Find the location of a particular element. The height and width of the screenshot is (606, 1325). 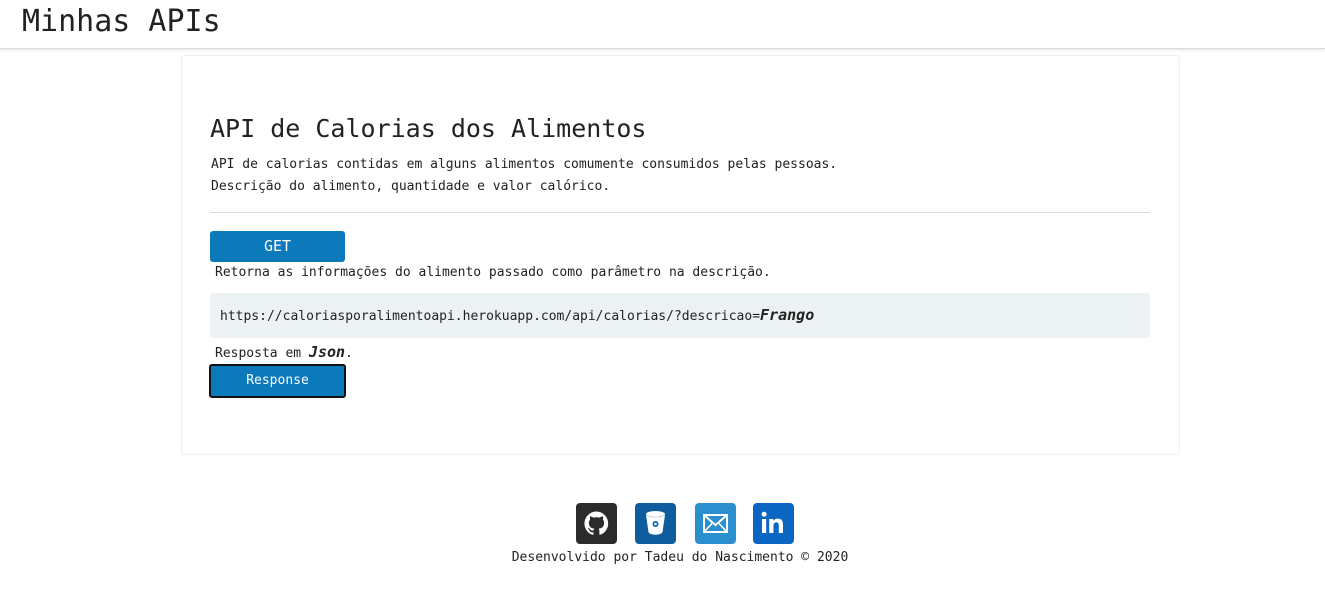

section-divider is located at coordinates (680, 212).